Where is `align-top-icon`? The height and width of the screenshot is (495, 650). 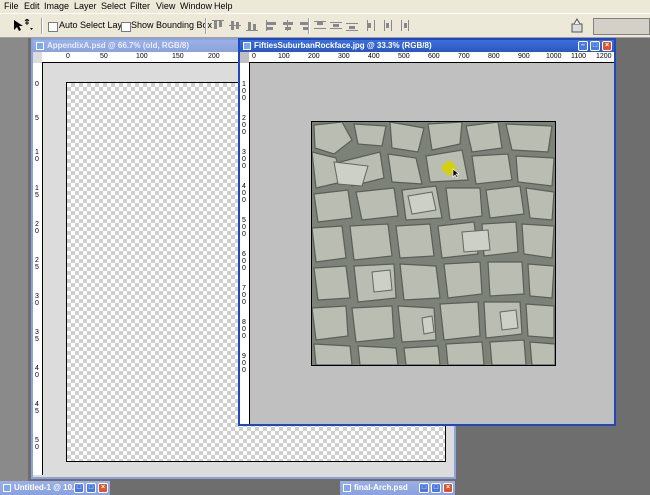 align-top-icon is located at coordinates (218, 25).